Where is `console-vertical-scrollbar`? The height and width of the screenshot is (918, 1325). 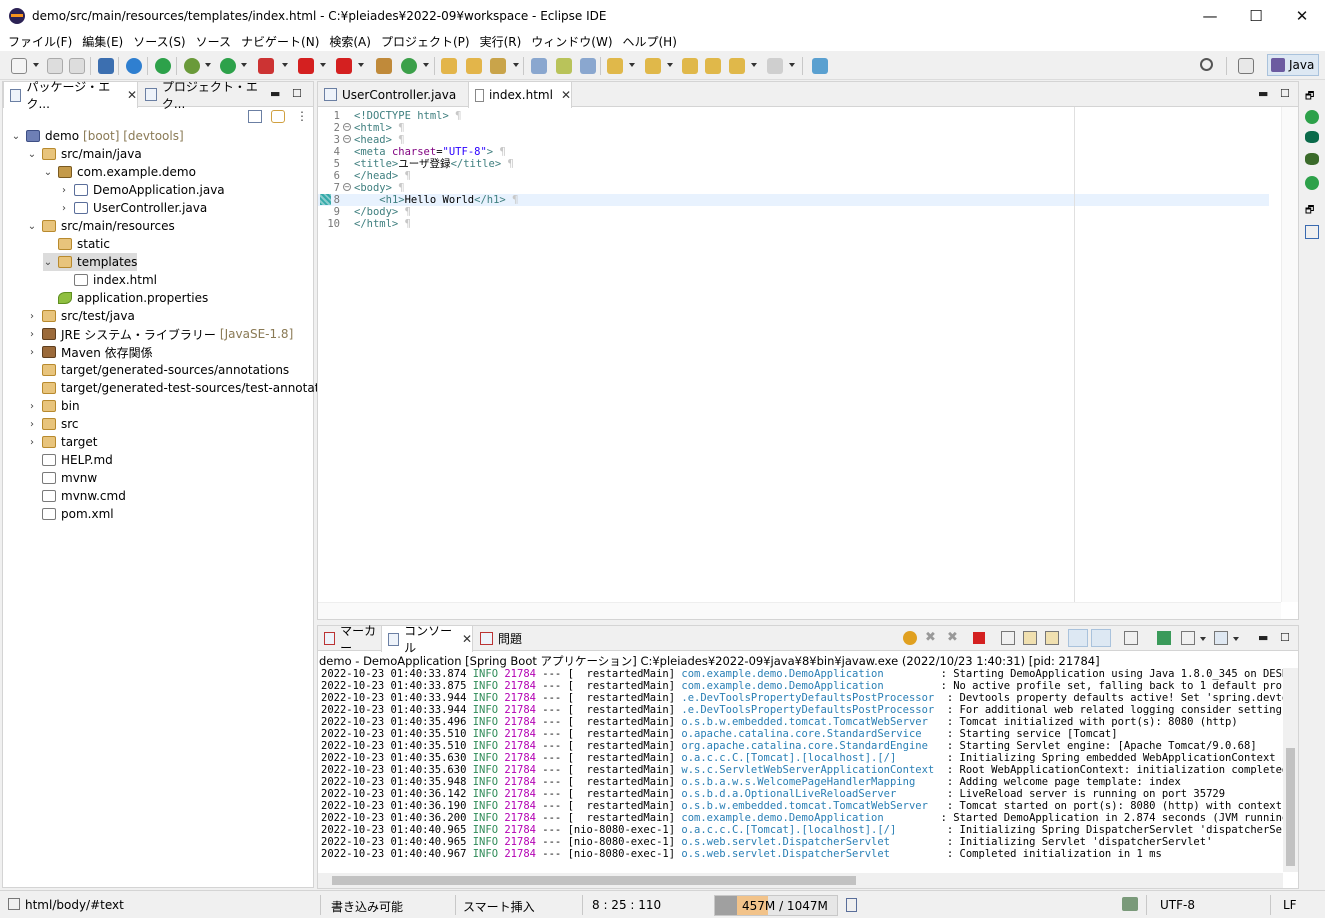 console-vertical-scrollbar is located at coordinates (1290, 770).